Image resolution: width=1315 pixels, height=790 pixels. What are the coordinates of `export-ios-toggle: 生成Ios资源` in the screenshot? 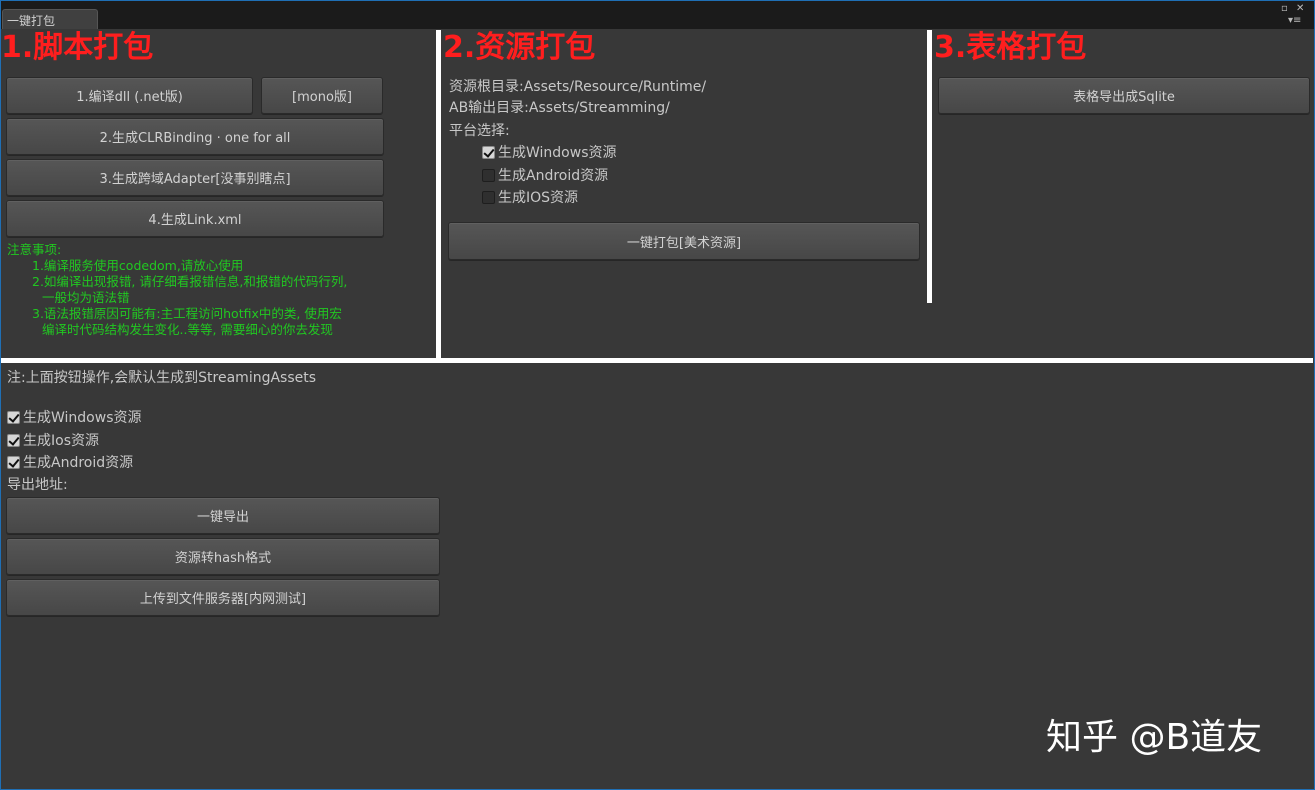 It's located at (53, 440).